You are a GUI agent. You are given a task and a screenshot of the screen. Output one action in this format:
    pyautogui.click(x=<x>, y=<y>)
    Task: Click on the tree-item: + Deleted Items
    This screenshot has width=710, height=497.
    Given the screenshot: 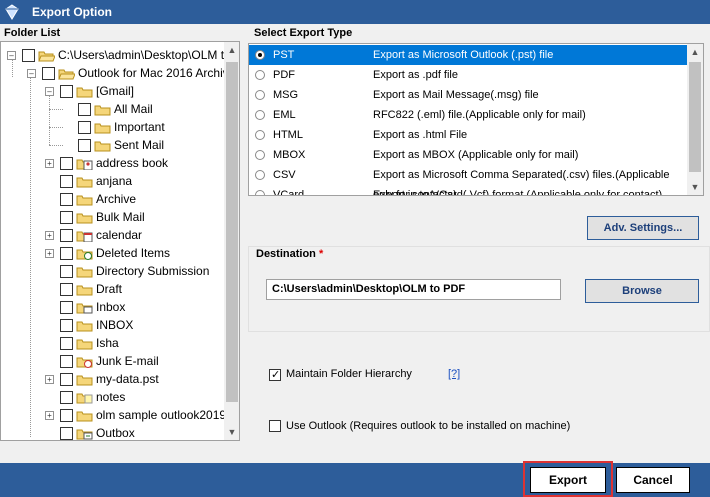 What is the action you would take?
    pyautogui.click(x=112, y=253)
    